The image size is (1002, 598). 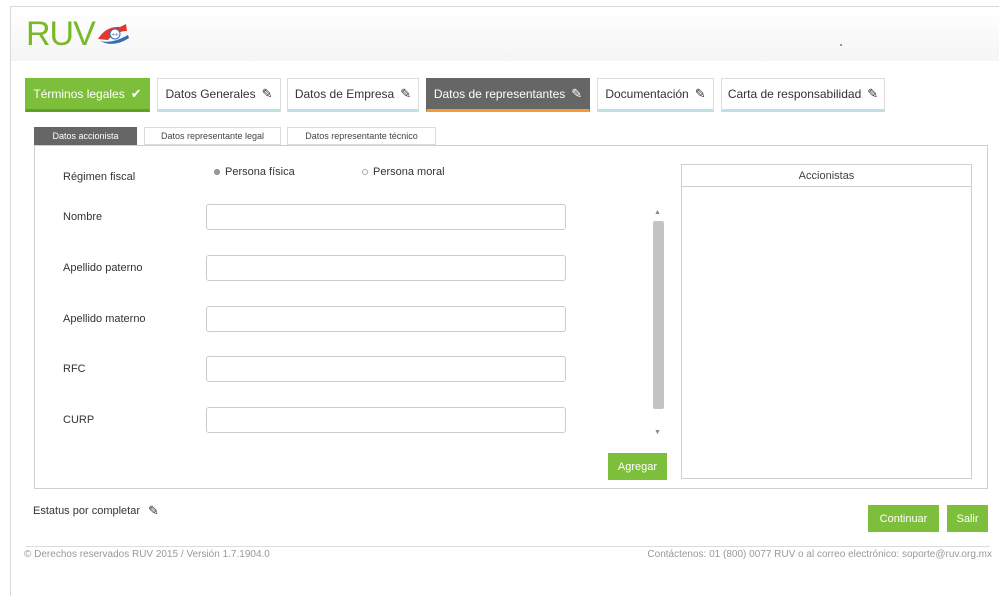 I want to click on tab-label: Términos legales, so click(x=79, y=94).